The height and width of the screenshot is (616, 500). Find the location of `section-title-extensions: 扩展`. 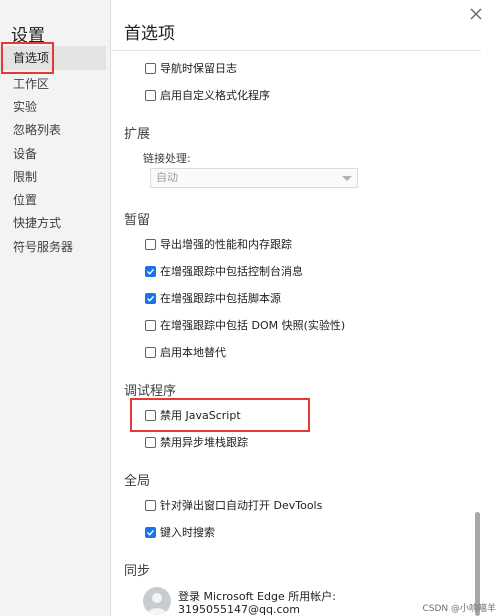

section-title-extensions: 扩展 is located at coordinates (137, 134).